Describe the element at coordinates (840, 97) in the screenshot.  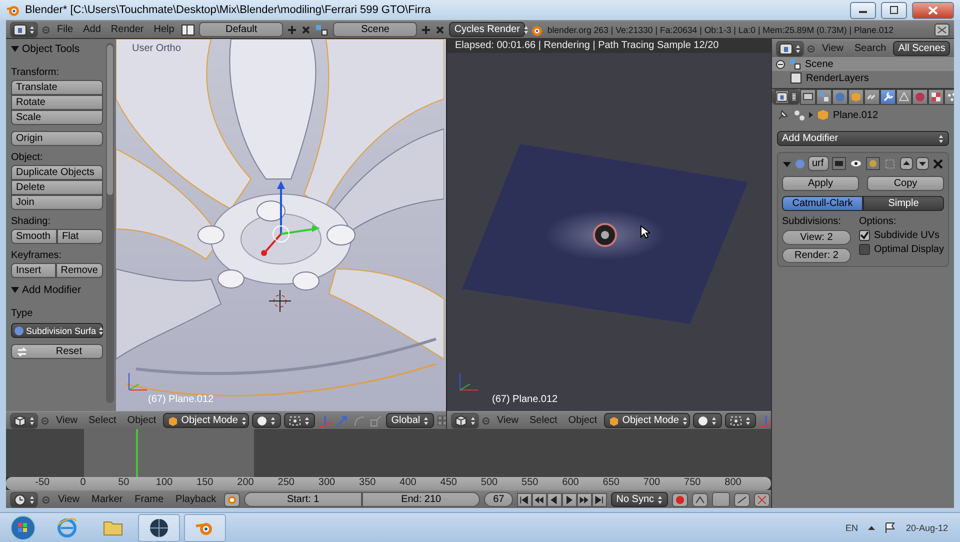
I see `world-tab-icon` at that location.